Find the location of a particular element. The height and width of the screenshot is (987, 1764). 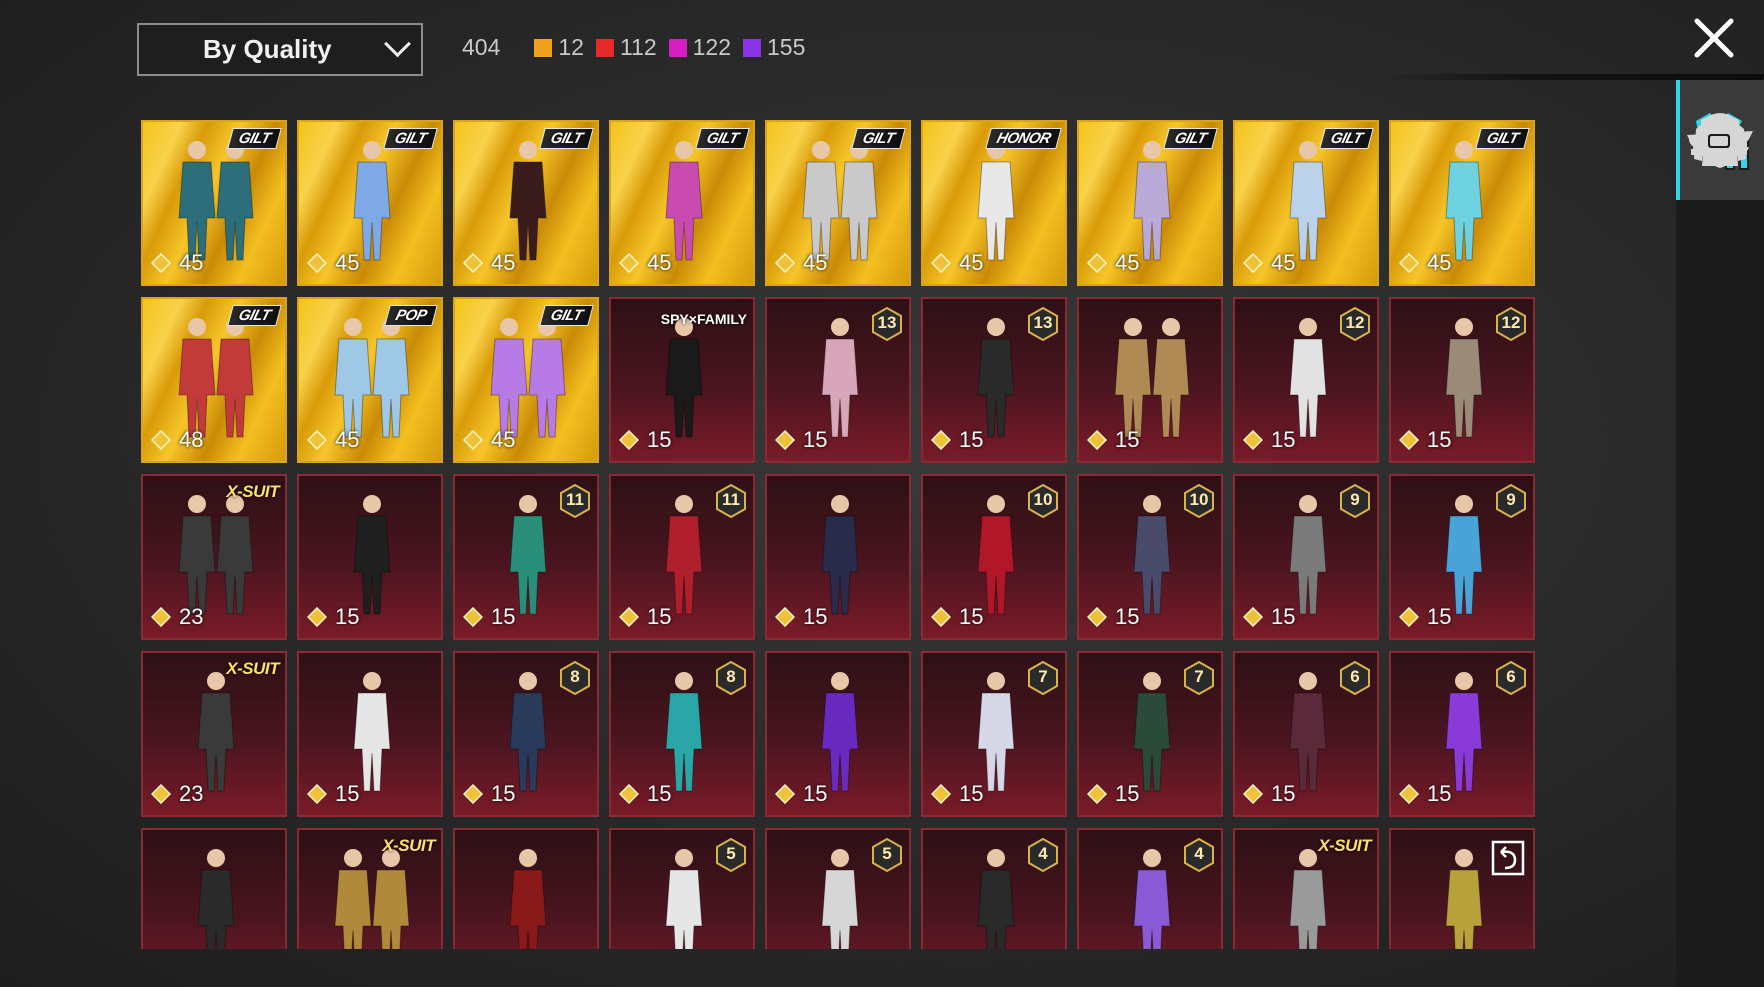

outfit-tile: HONOR 45 is located at coordinates (994, 203).